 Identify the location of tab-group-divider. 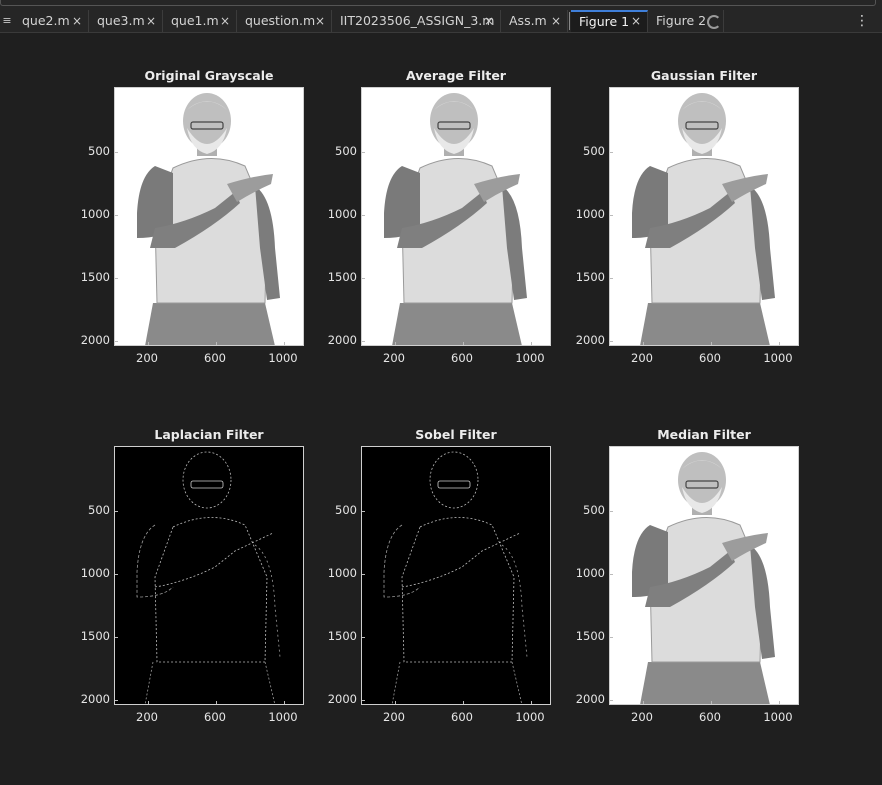
(569, 21).